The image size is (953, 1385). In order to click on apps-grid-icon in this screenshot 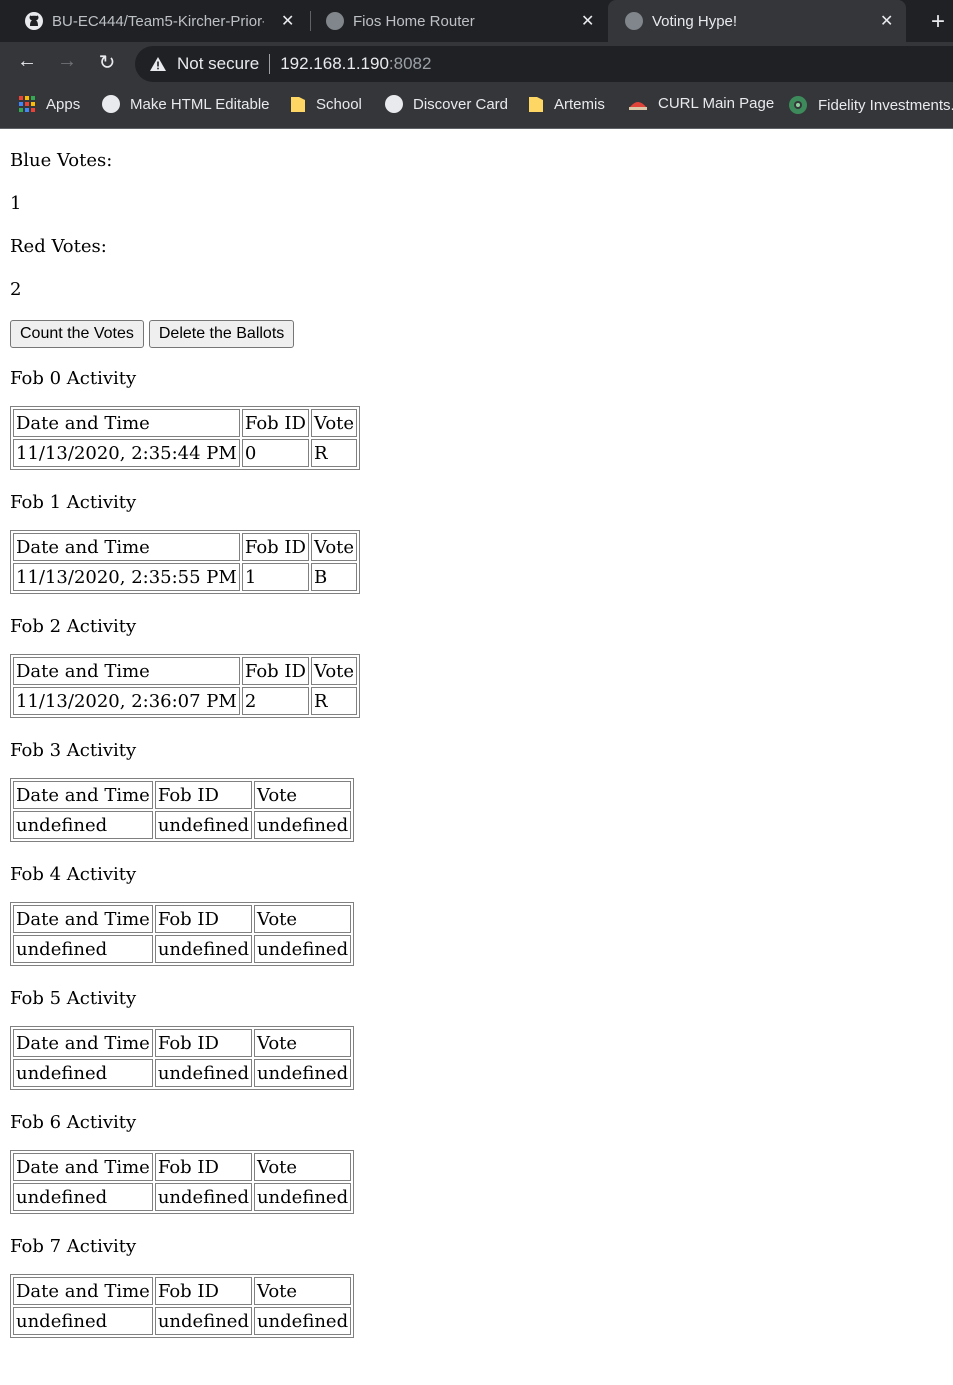, I will do `click(27, 104)`.